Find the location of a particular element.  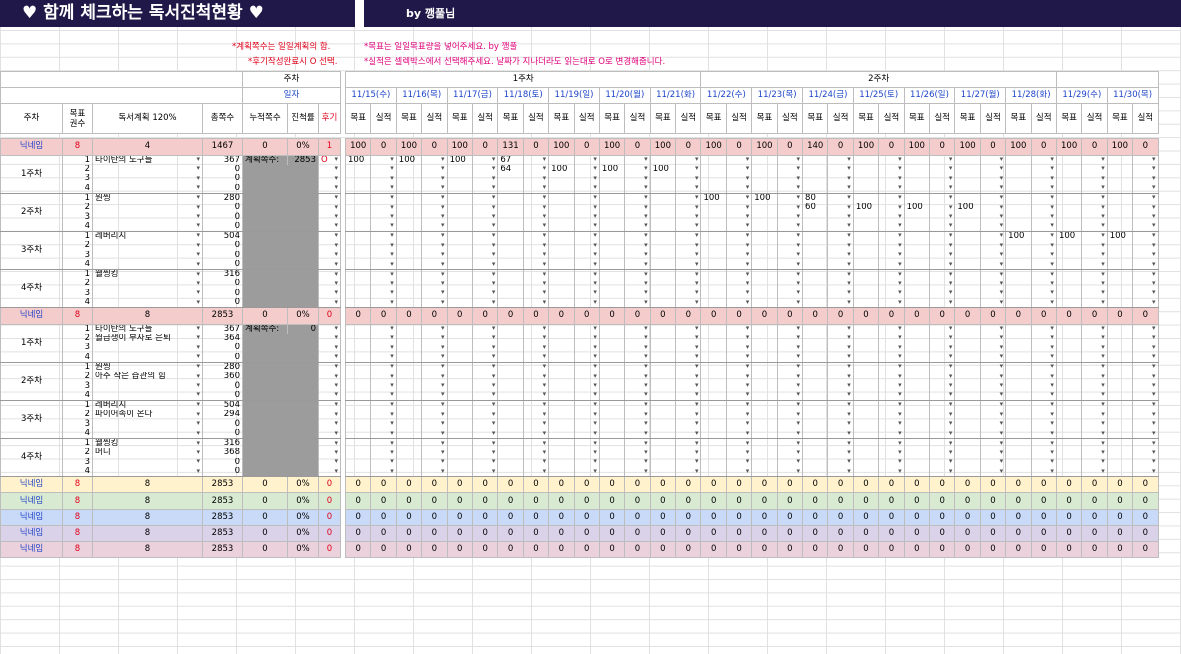

book-title-select: 머니 is located at coordinates (147, 453).